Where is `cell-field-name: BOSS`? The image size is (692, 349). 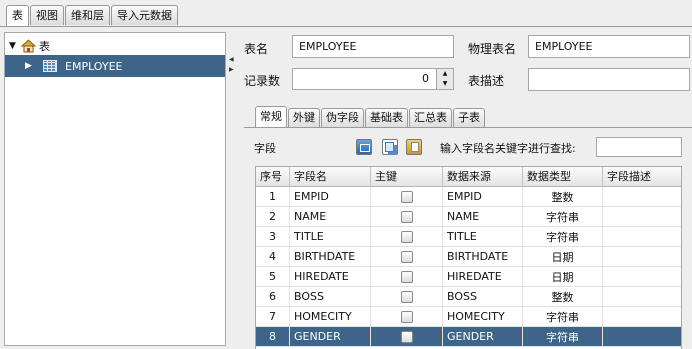 cell-field-name: BOSS is located at coordinates (330, 297).